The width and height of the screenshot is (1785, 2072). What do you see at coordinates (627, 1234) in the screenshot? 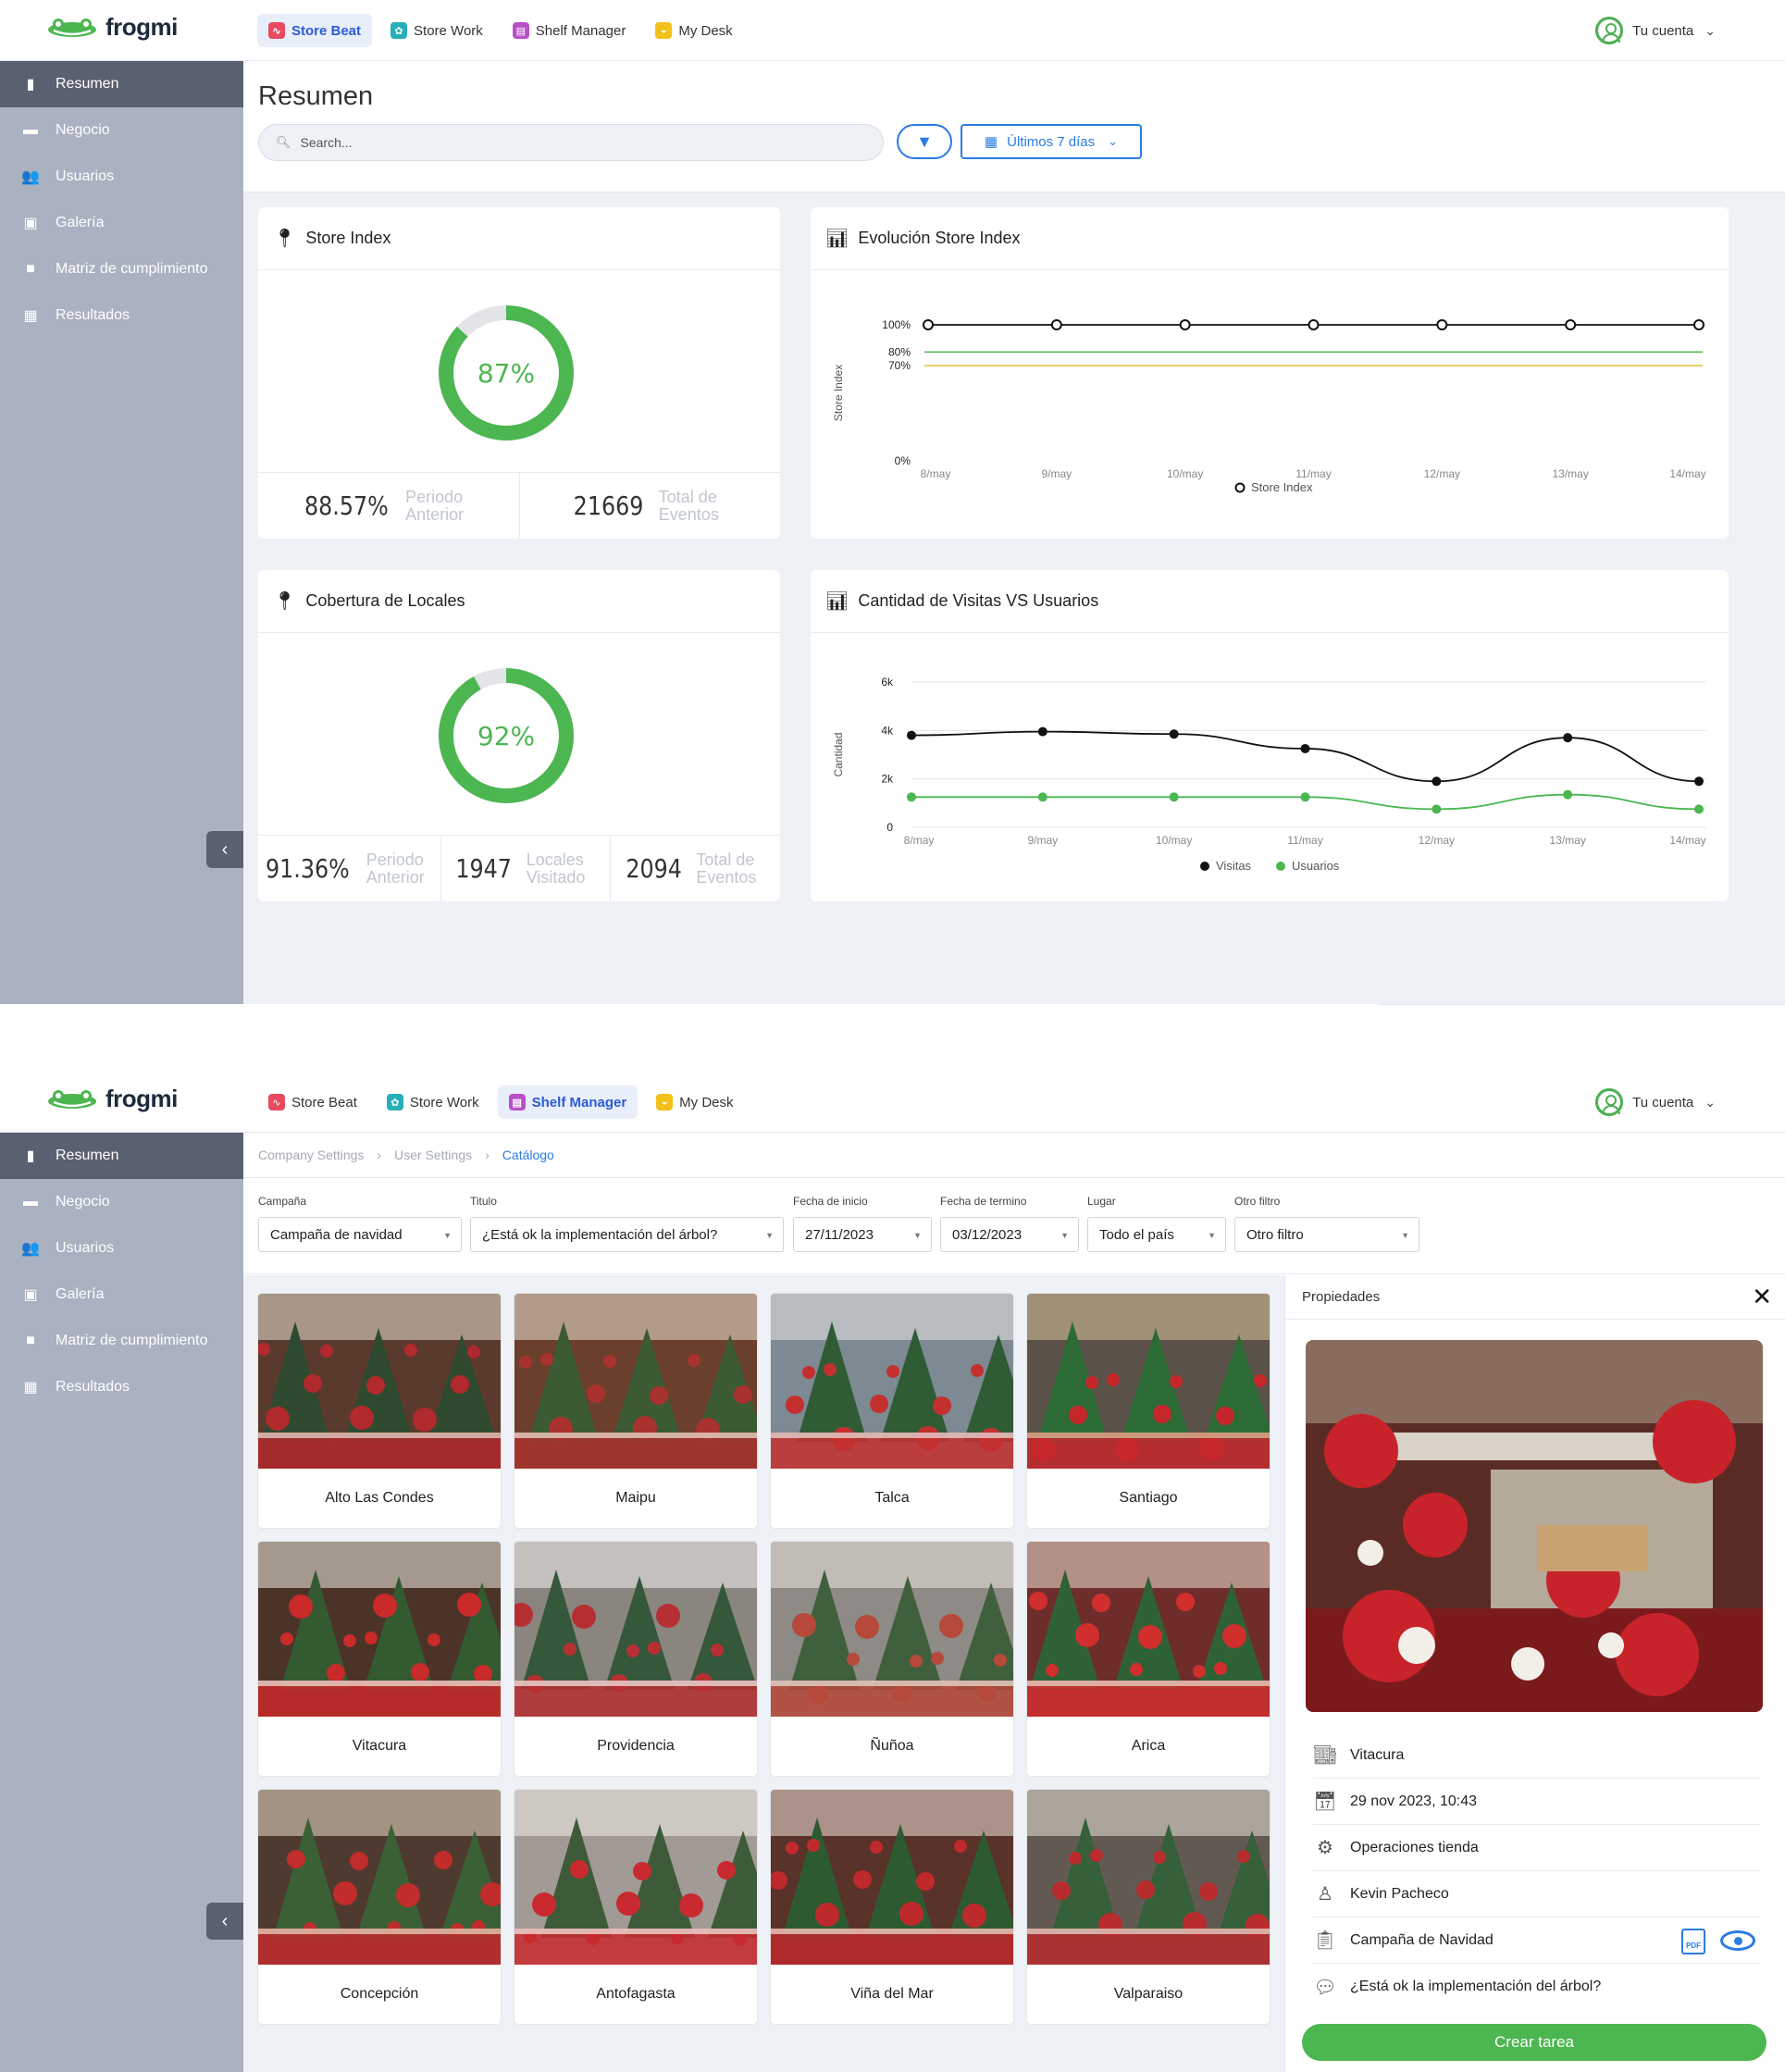
I see `title-select: ¿Está ok la implementación del árbol? ▼` at bounding box center [627, 1234].